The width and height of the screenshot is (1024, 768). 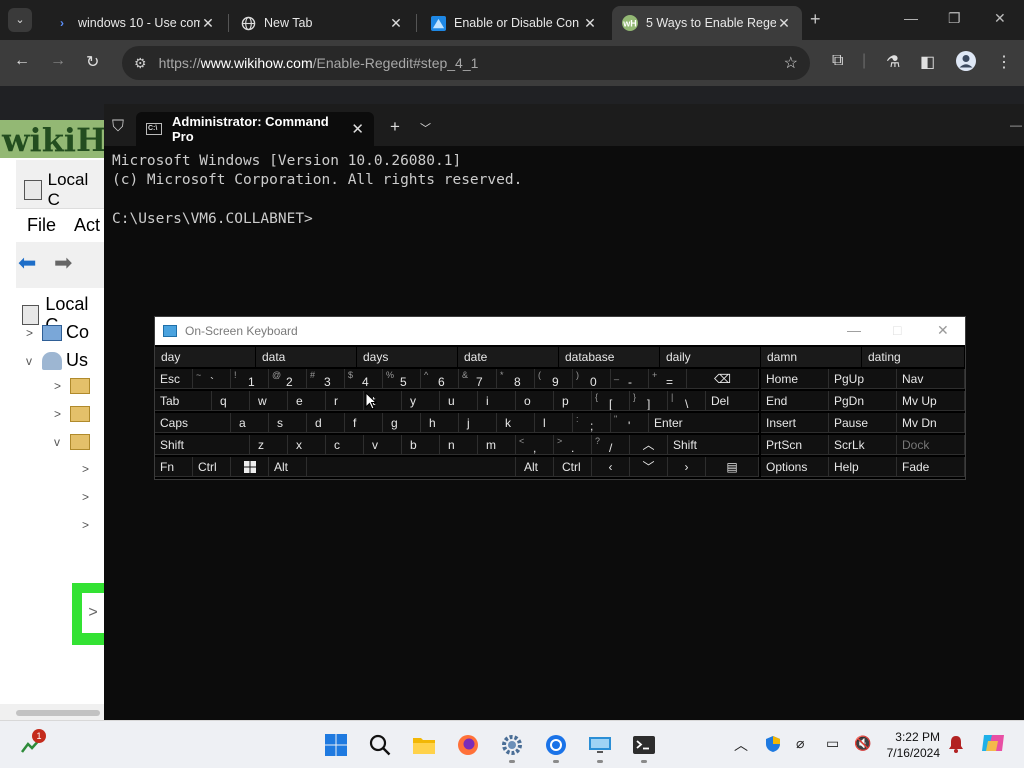 I want to click on prediction-date: date, so click(x=508, y=357).